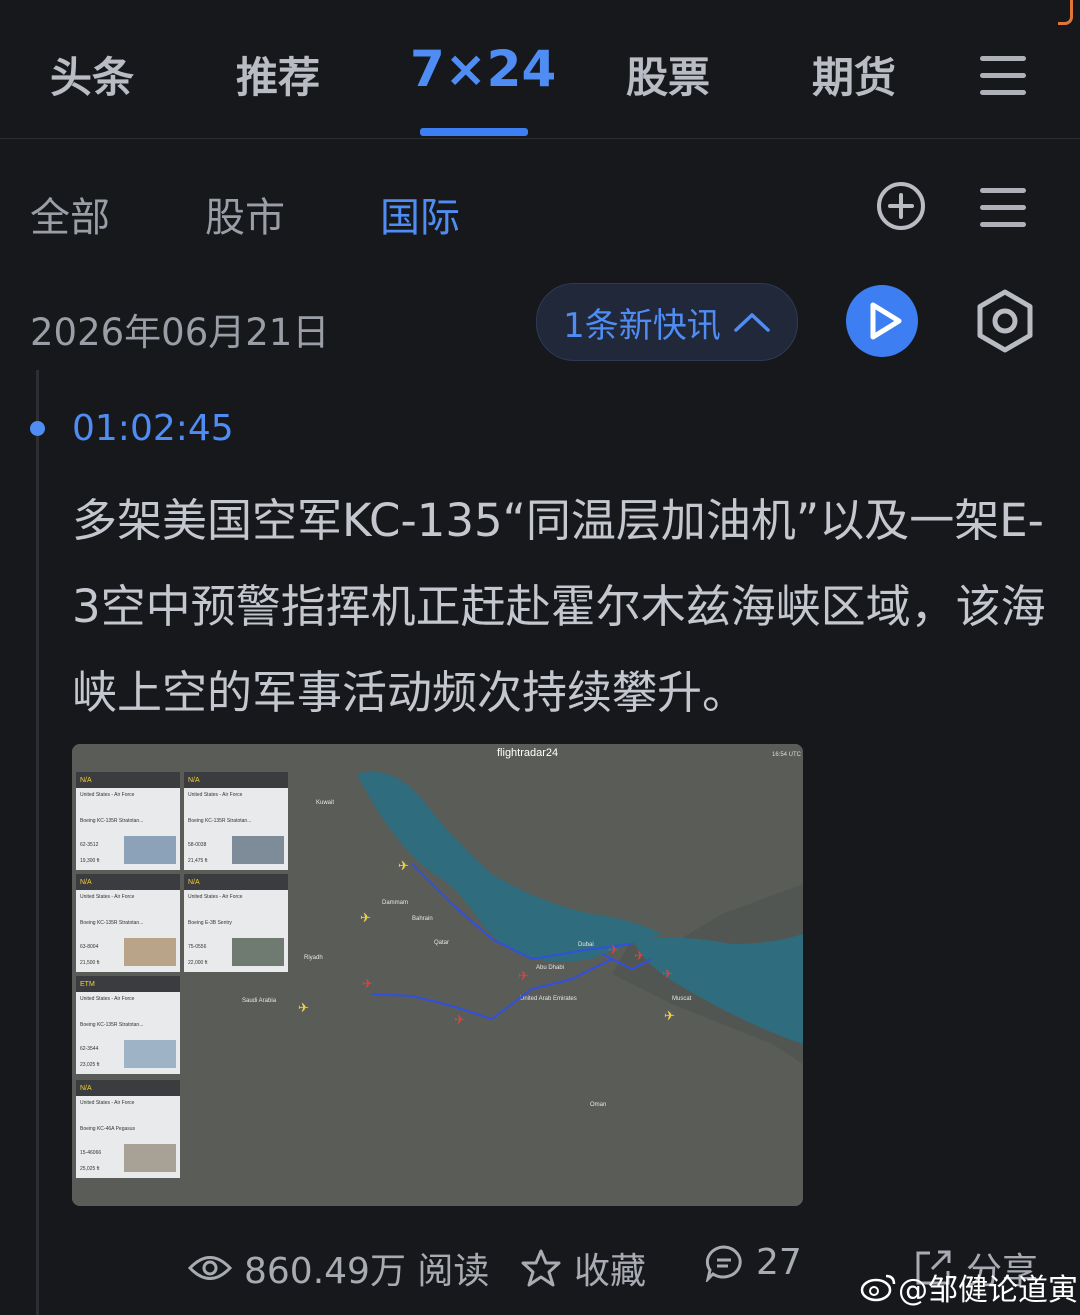 The image size is (1080, 1315). Describe the element at coordinates (682, 999) in the screenshot. I see `place-label: Muscat` at that location.